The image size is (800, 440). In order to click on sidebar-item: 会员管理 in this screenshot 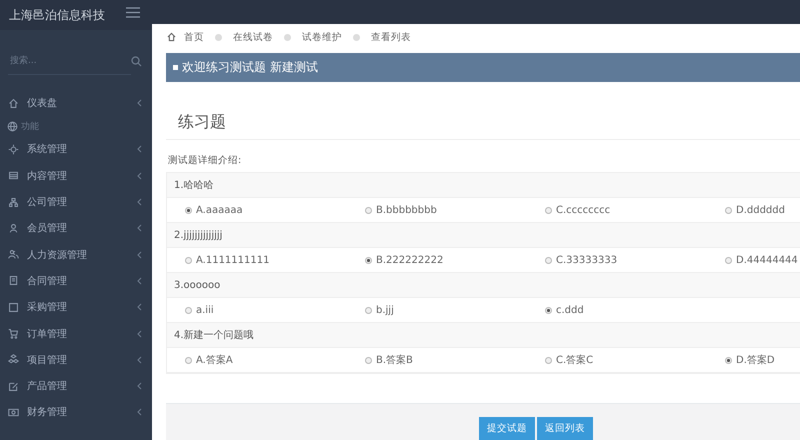, I will do `click(76, 228)`.